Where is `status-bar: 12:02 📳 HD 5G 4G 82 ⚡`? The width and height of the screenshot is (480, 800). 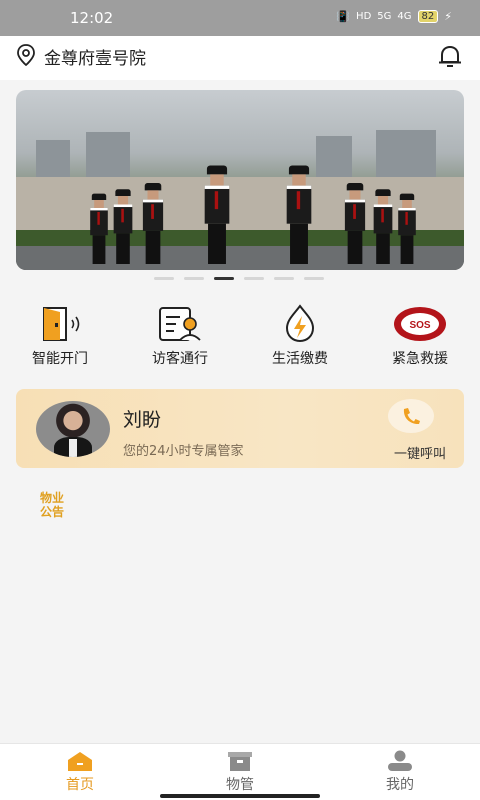 status-bar: 12:02 📳 HD 5G 4G 82 ⚡ is located at coordinates (240, 18).